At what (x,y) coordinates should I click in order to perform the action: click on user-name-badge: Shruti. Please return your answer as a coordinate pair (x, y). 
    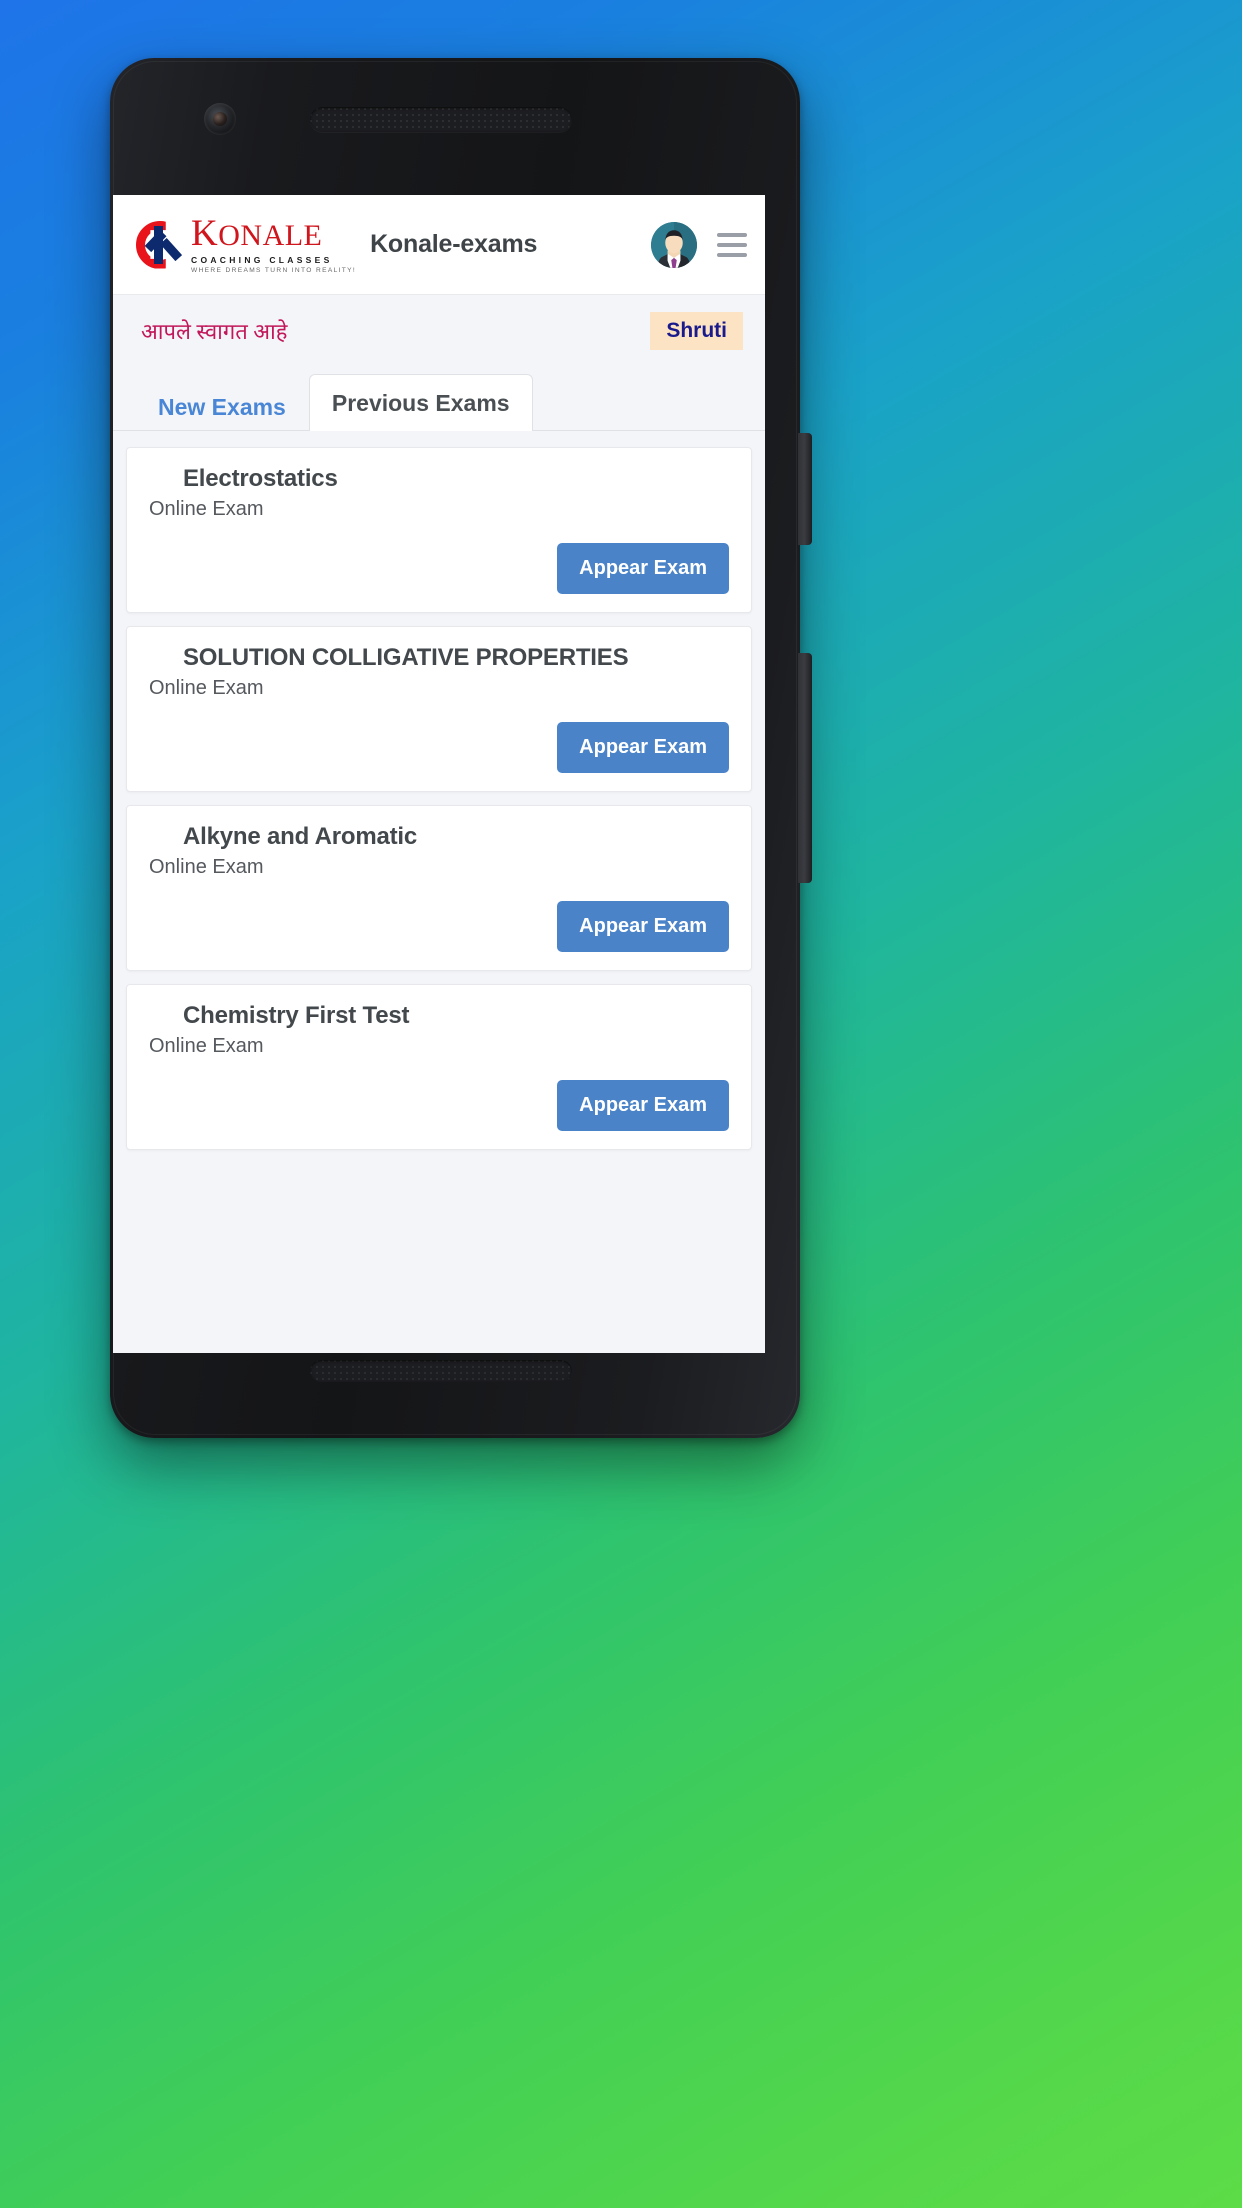
    Looking at the image, I should click on (696, 331).